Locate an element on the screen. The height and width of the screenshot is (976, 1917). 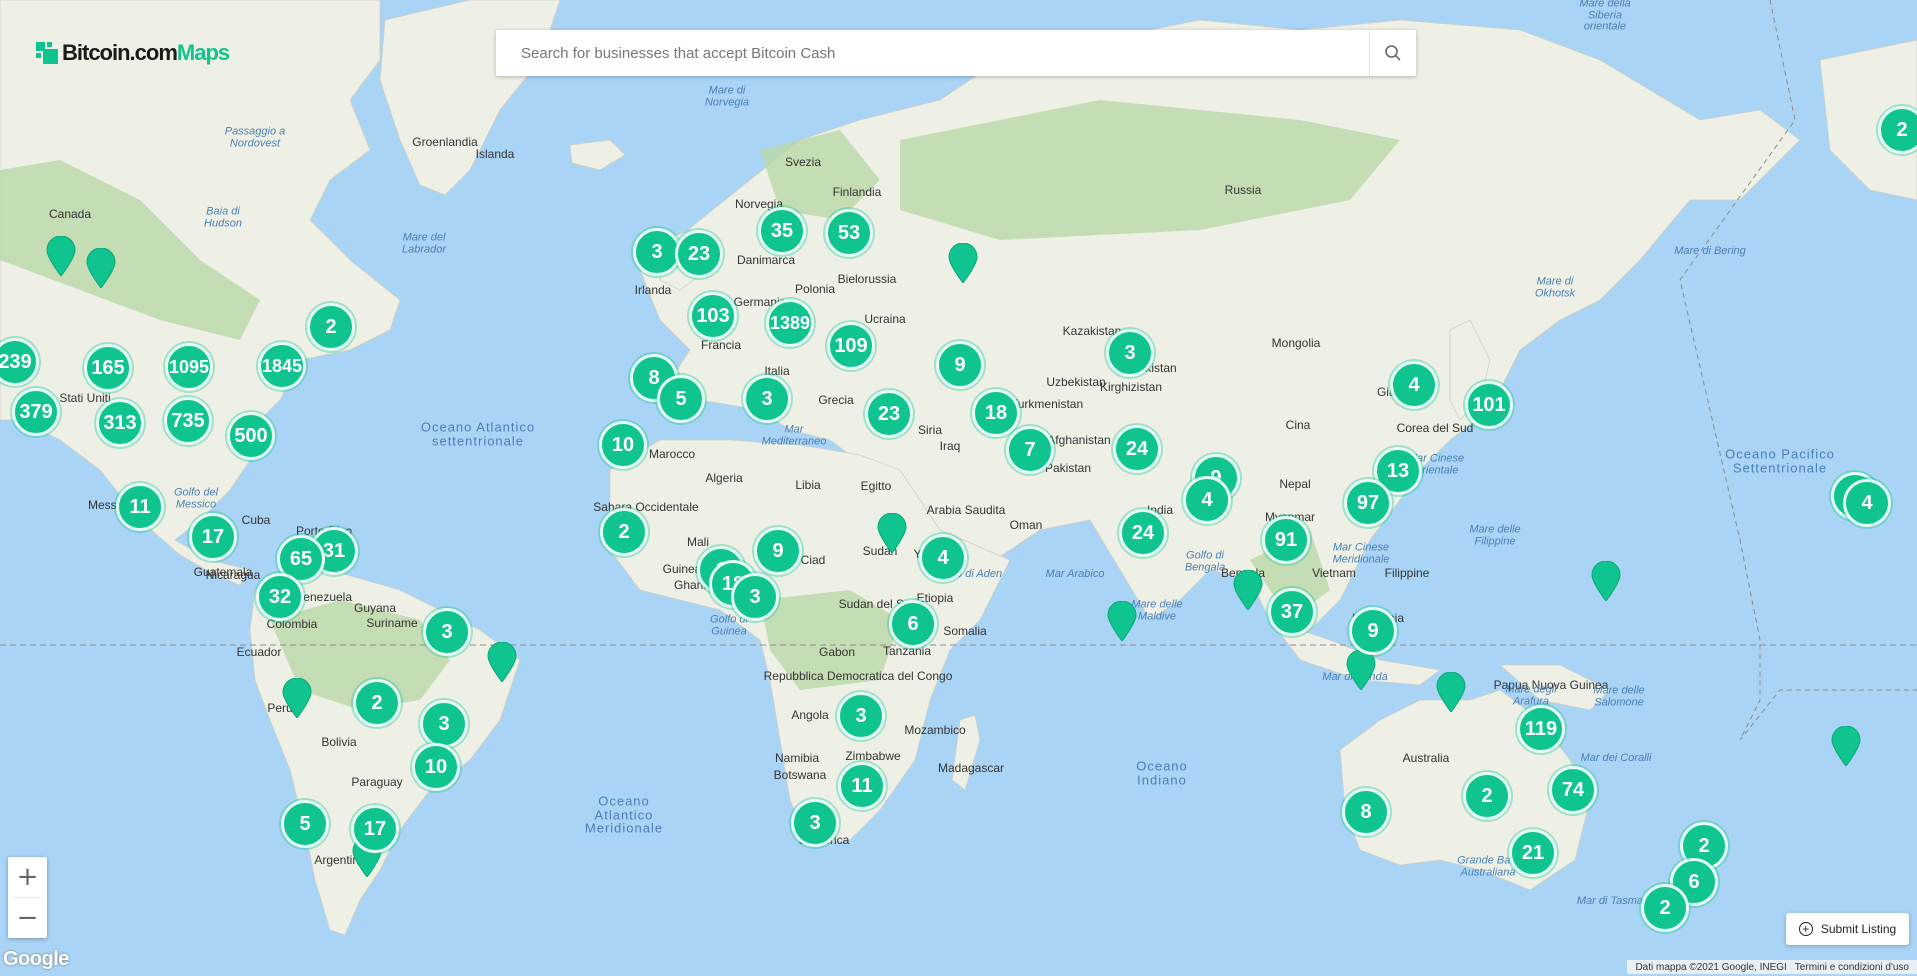
submit-listing-button: + Submit Listing is located at coordinates (1847, 929).